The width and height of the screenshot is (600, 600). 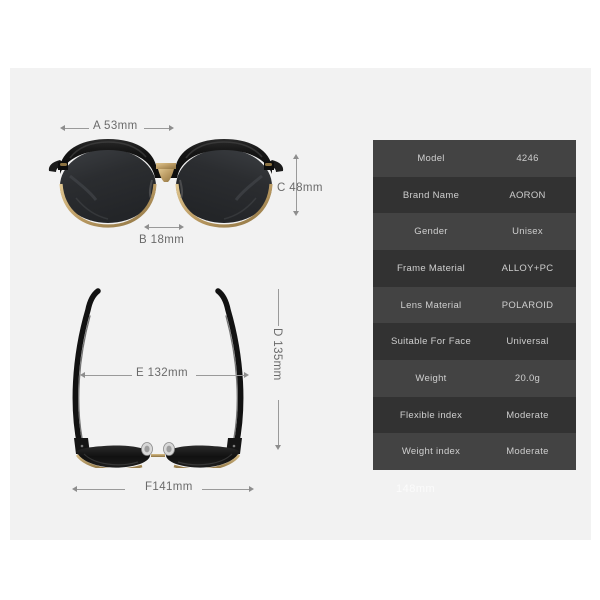 I want to click on spec-key: Suitable For Face, so click(x=431, y=342).